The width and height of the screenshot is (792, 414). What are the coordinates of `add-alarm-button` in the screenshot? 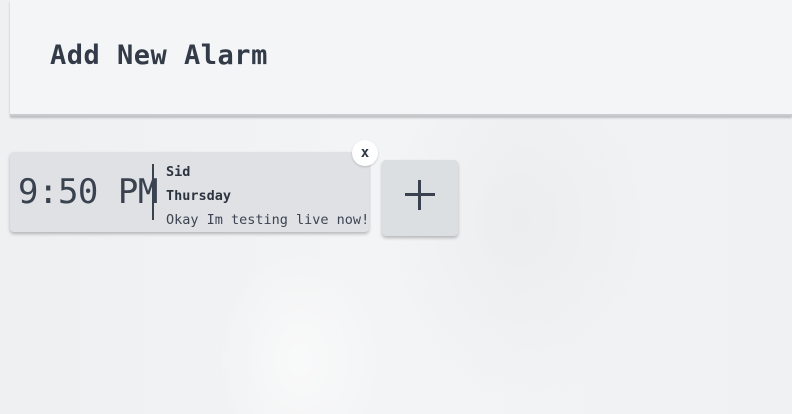 It's located at (420, 198).